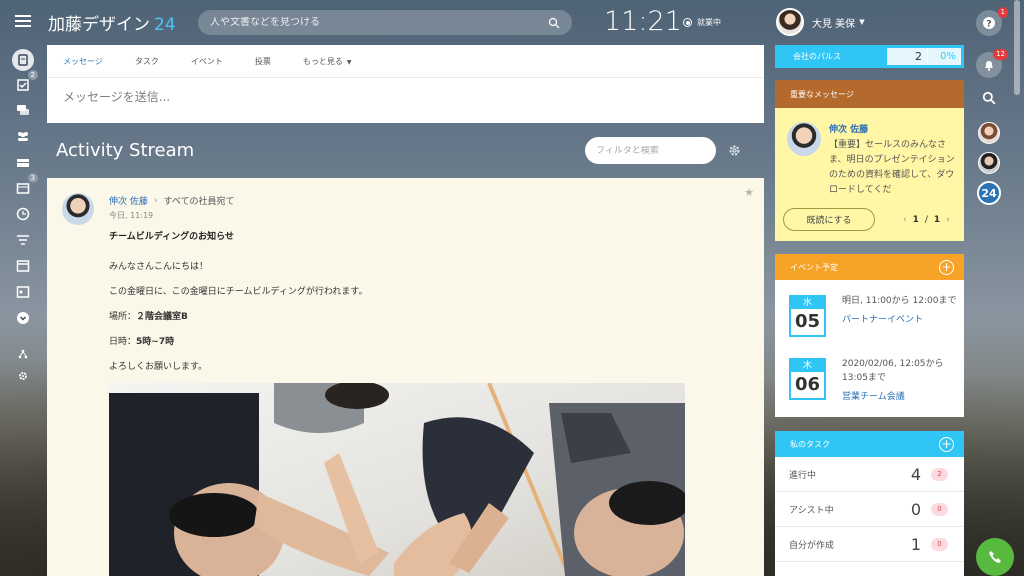  I want to click on contact-photo, so click(989, 163).